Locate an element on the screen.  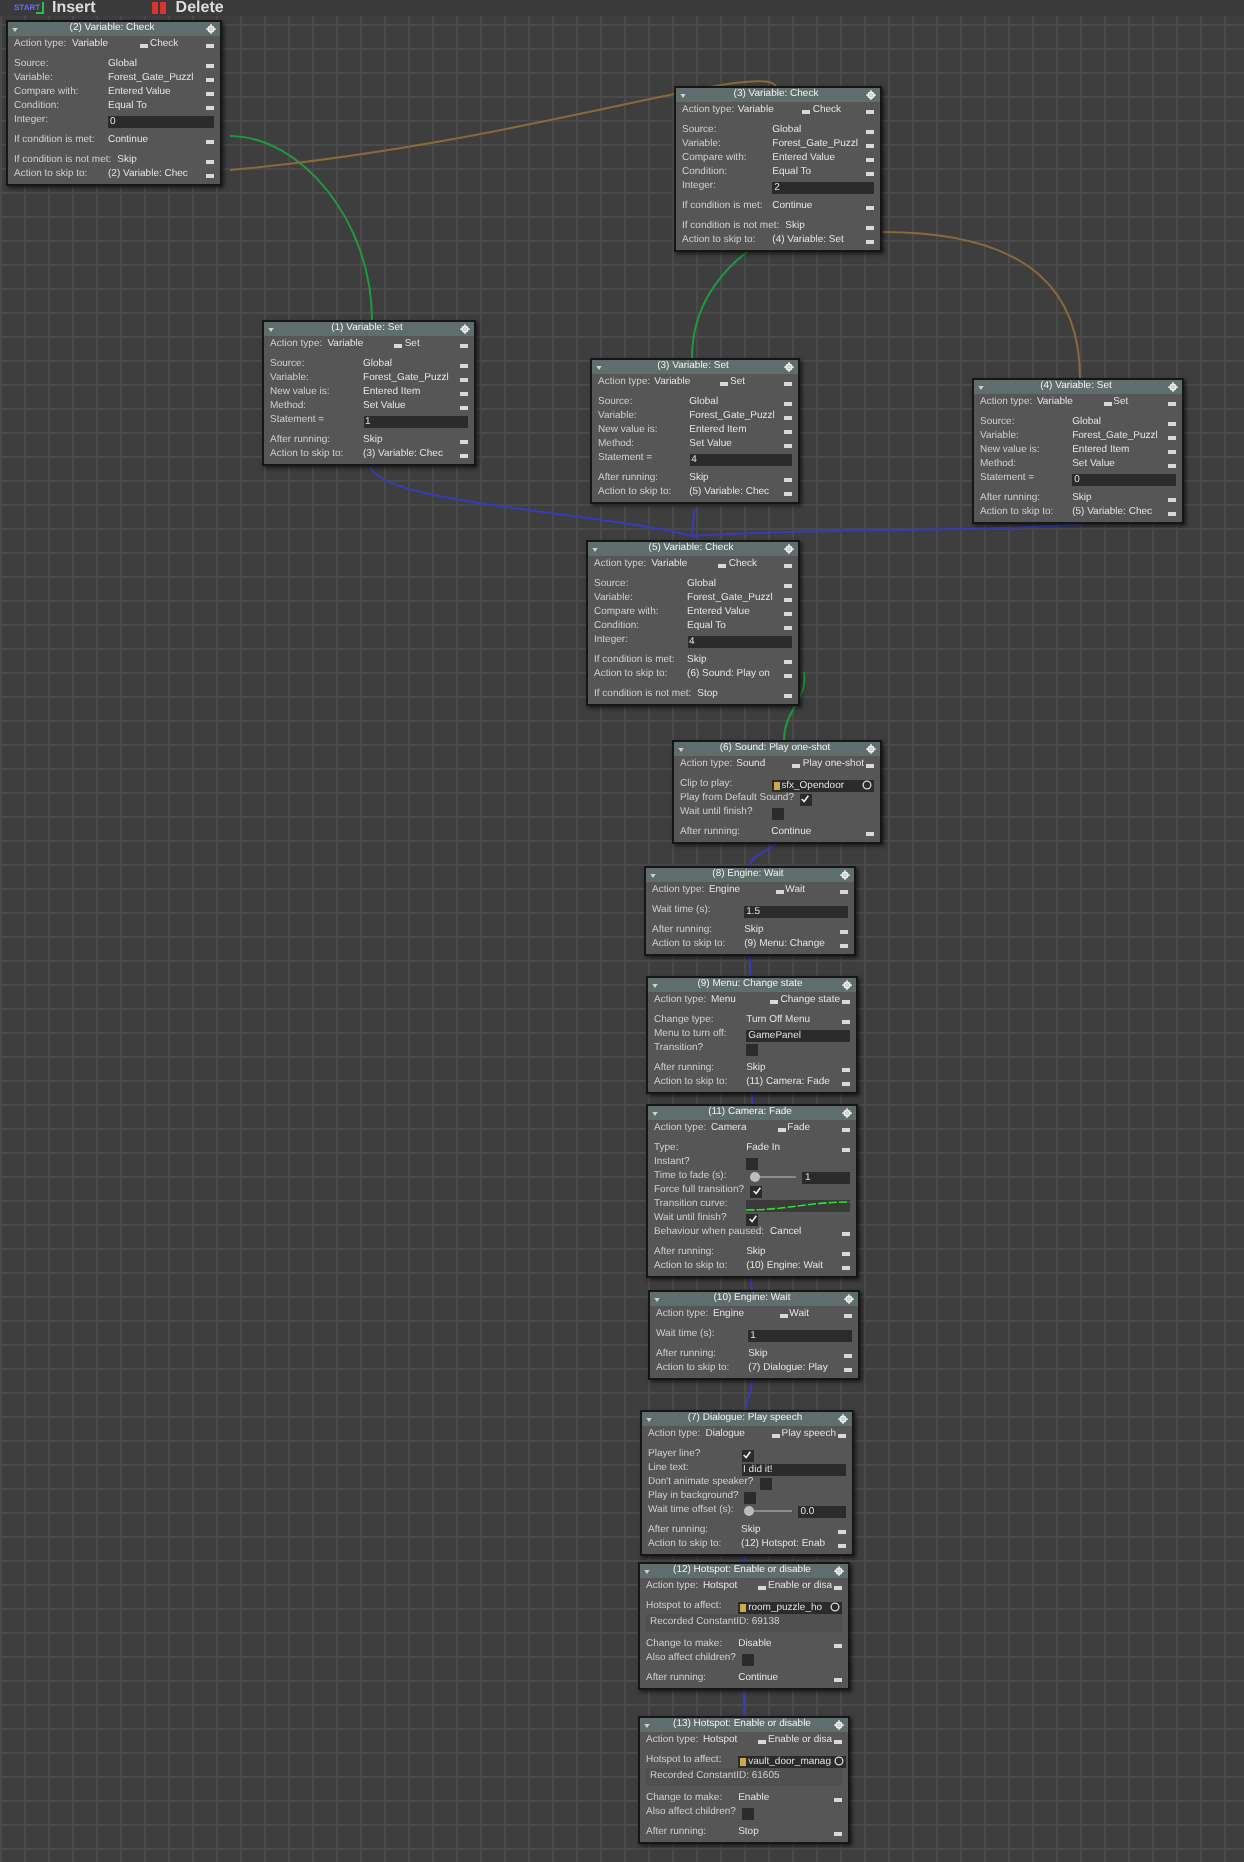
curve-preview is located at coordinates (798, 1205).